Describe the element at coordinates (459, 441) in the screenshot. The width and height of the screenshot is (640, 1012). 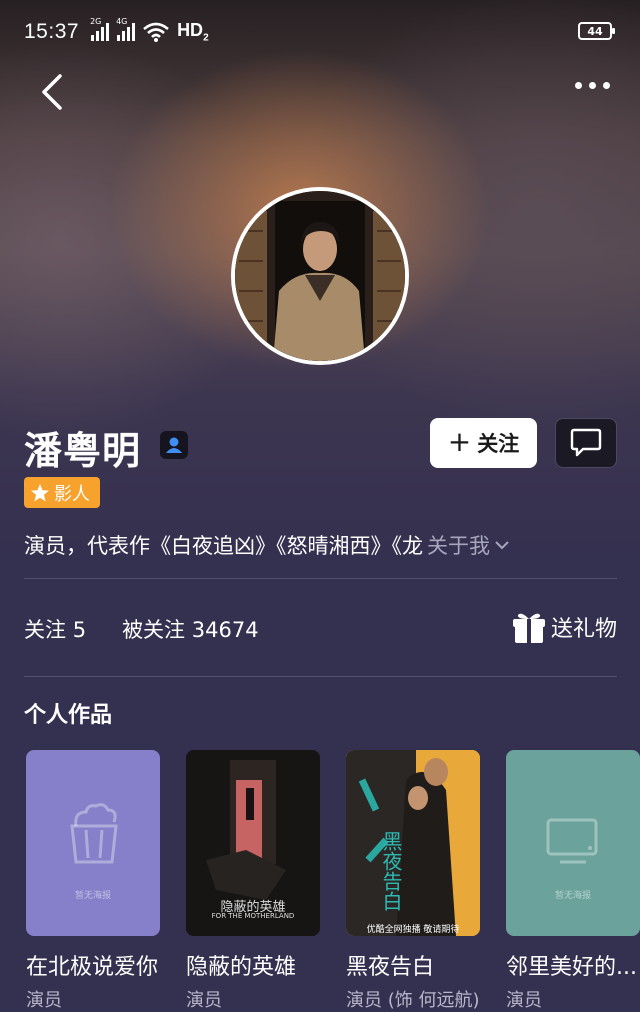
I see `plus-icon: +` at that location.